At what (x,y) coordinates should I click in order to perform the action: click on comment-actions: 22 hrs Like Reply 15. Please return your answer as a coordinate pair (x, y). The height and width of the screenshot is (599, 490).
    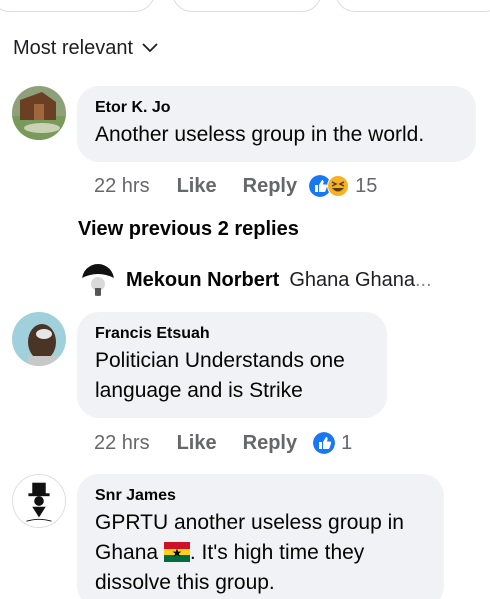
    Looking at the image, I should click on (235, 186).